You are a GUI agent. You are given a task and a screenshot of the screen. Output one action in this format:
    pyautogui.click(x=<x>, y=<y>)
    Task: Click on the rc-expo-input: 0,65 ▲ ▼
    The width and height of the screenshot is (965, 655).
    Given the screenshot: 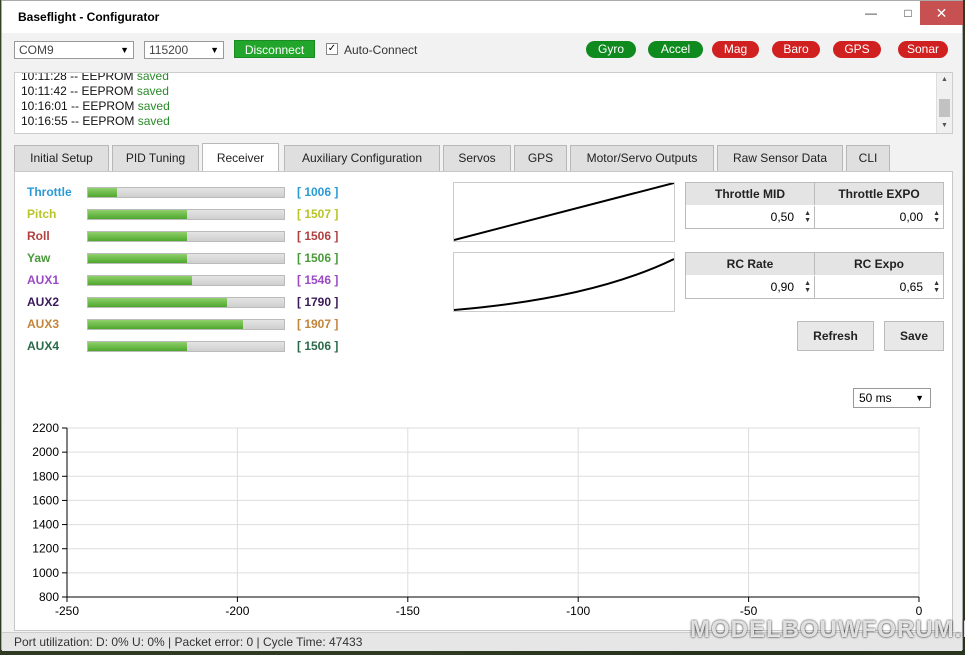 What is the action you would take?
    pyautogui.click(x=879, y=287)
    